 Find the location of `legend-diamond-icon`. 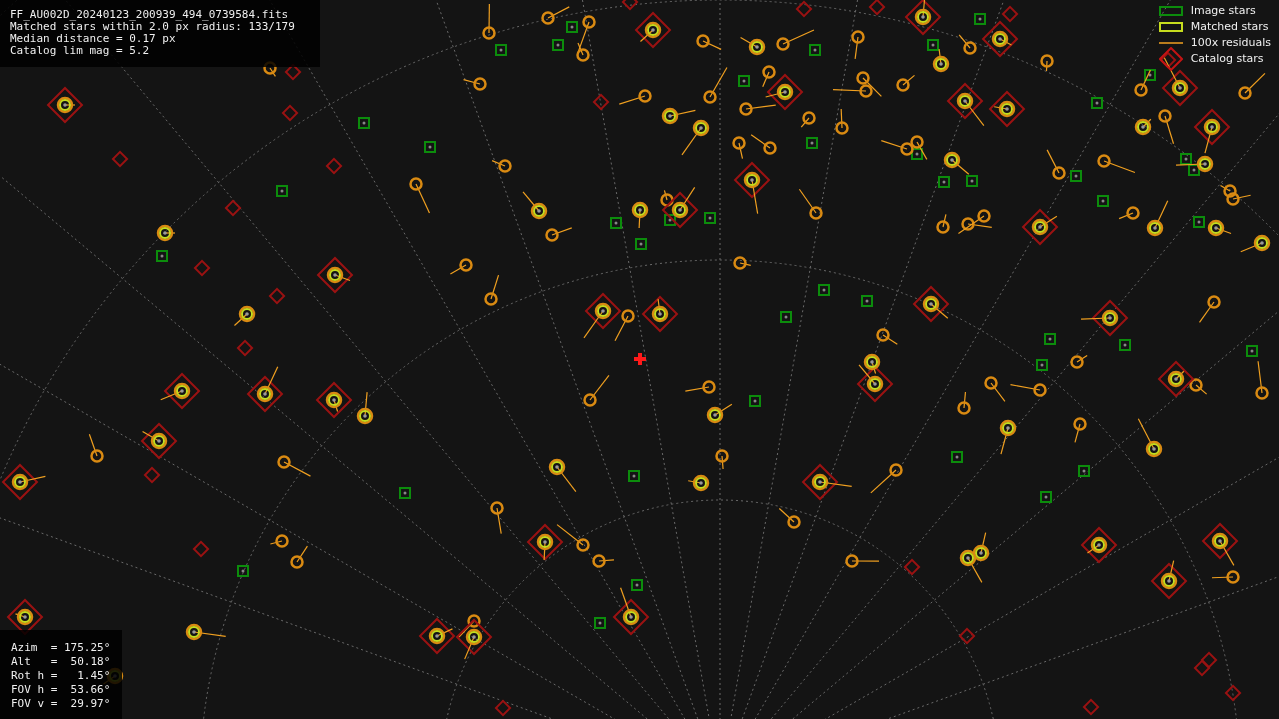

legend-diamond-icon is located at coordinates (1170, 58).